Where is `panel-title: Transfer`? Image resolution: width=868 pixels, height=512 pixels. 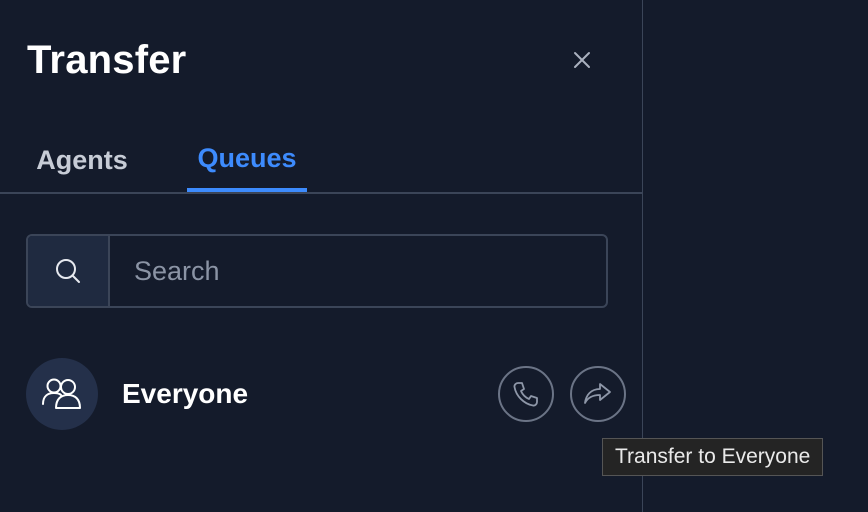 panel-title: Transfer is located at coordinates (107, 60).